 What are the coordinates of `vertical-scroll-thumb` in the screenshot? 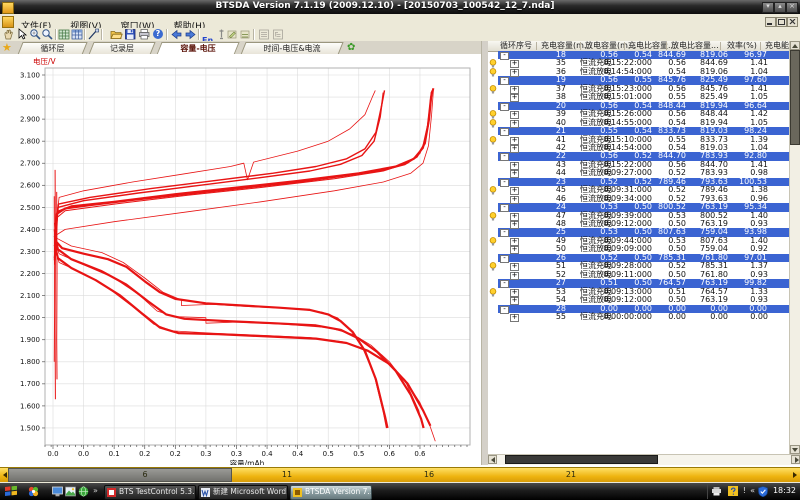 It's located at (795, 97).